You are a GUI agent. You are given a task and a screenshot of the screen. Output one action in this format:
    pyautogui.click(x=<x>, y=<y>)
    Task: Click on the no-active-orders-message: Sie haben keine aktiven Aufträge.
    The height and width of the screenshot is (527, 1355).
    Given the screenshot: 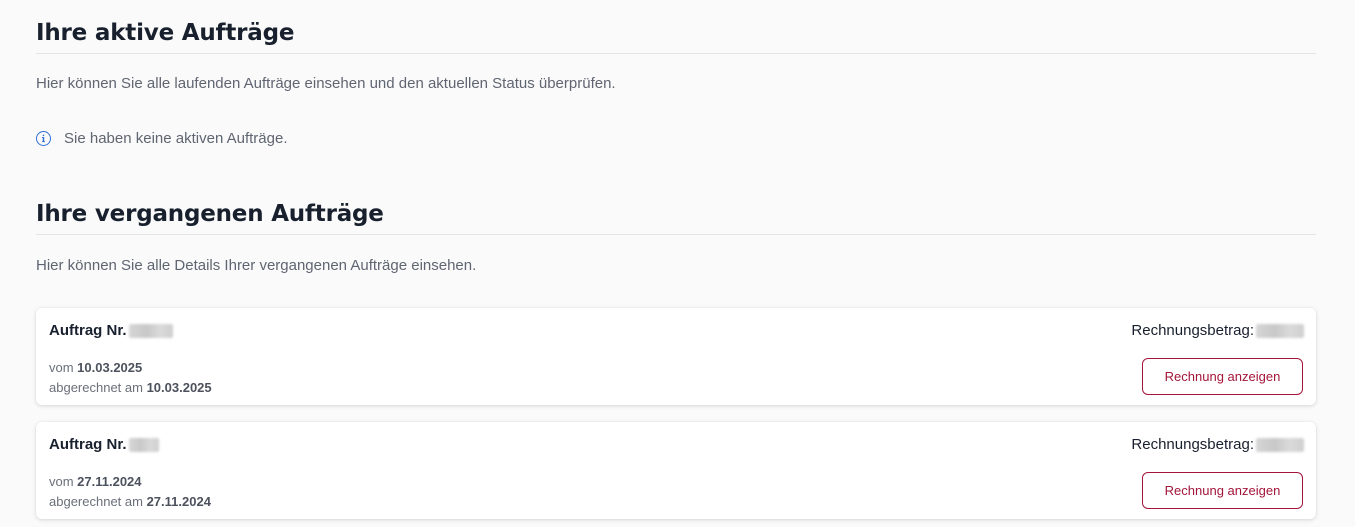 What is the action you would take?
    pyautogui.click(x=176, y=138)
    